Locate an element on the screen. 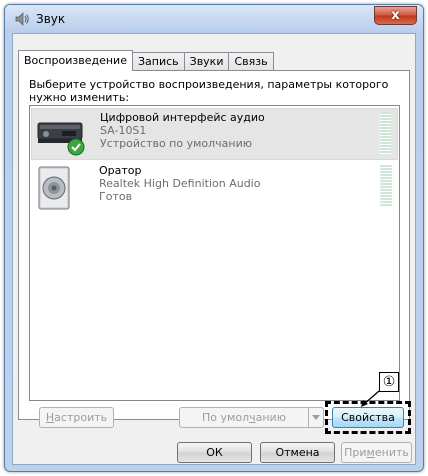  properties-button: Свойства is located at coordinates (368, 417).